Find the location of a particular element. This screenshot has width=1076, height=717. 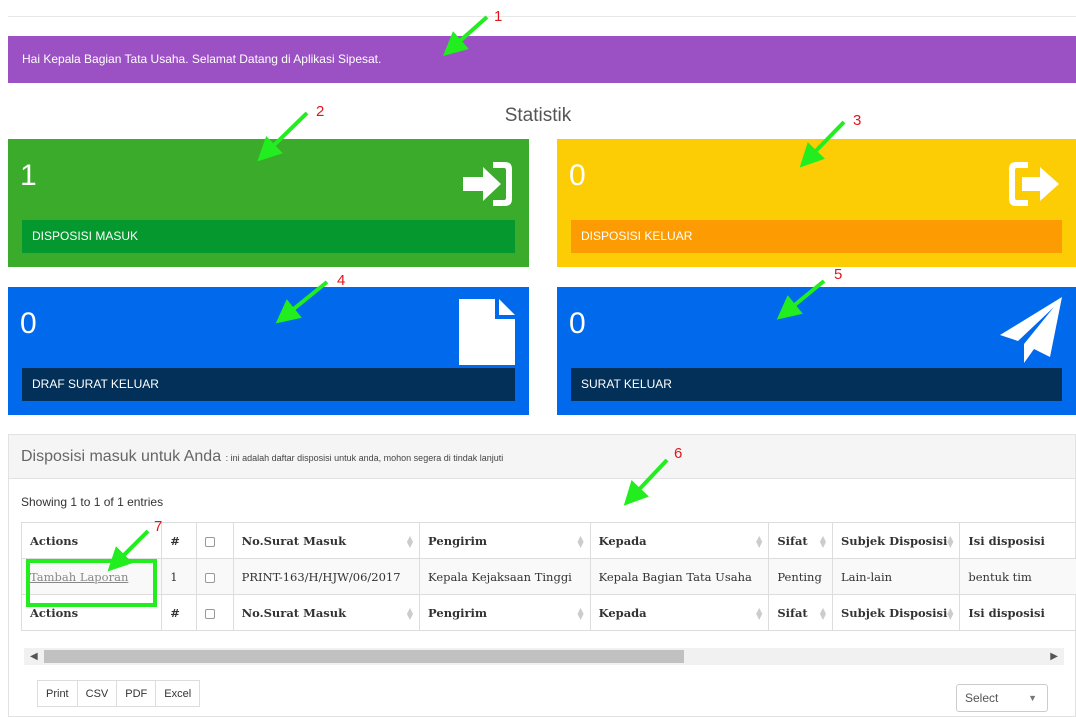

csv-button: CSV is located at coordinates (97, 693).